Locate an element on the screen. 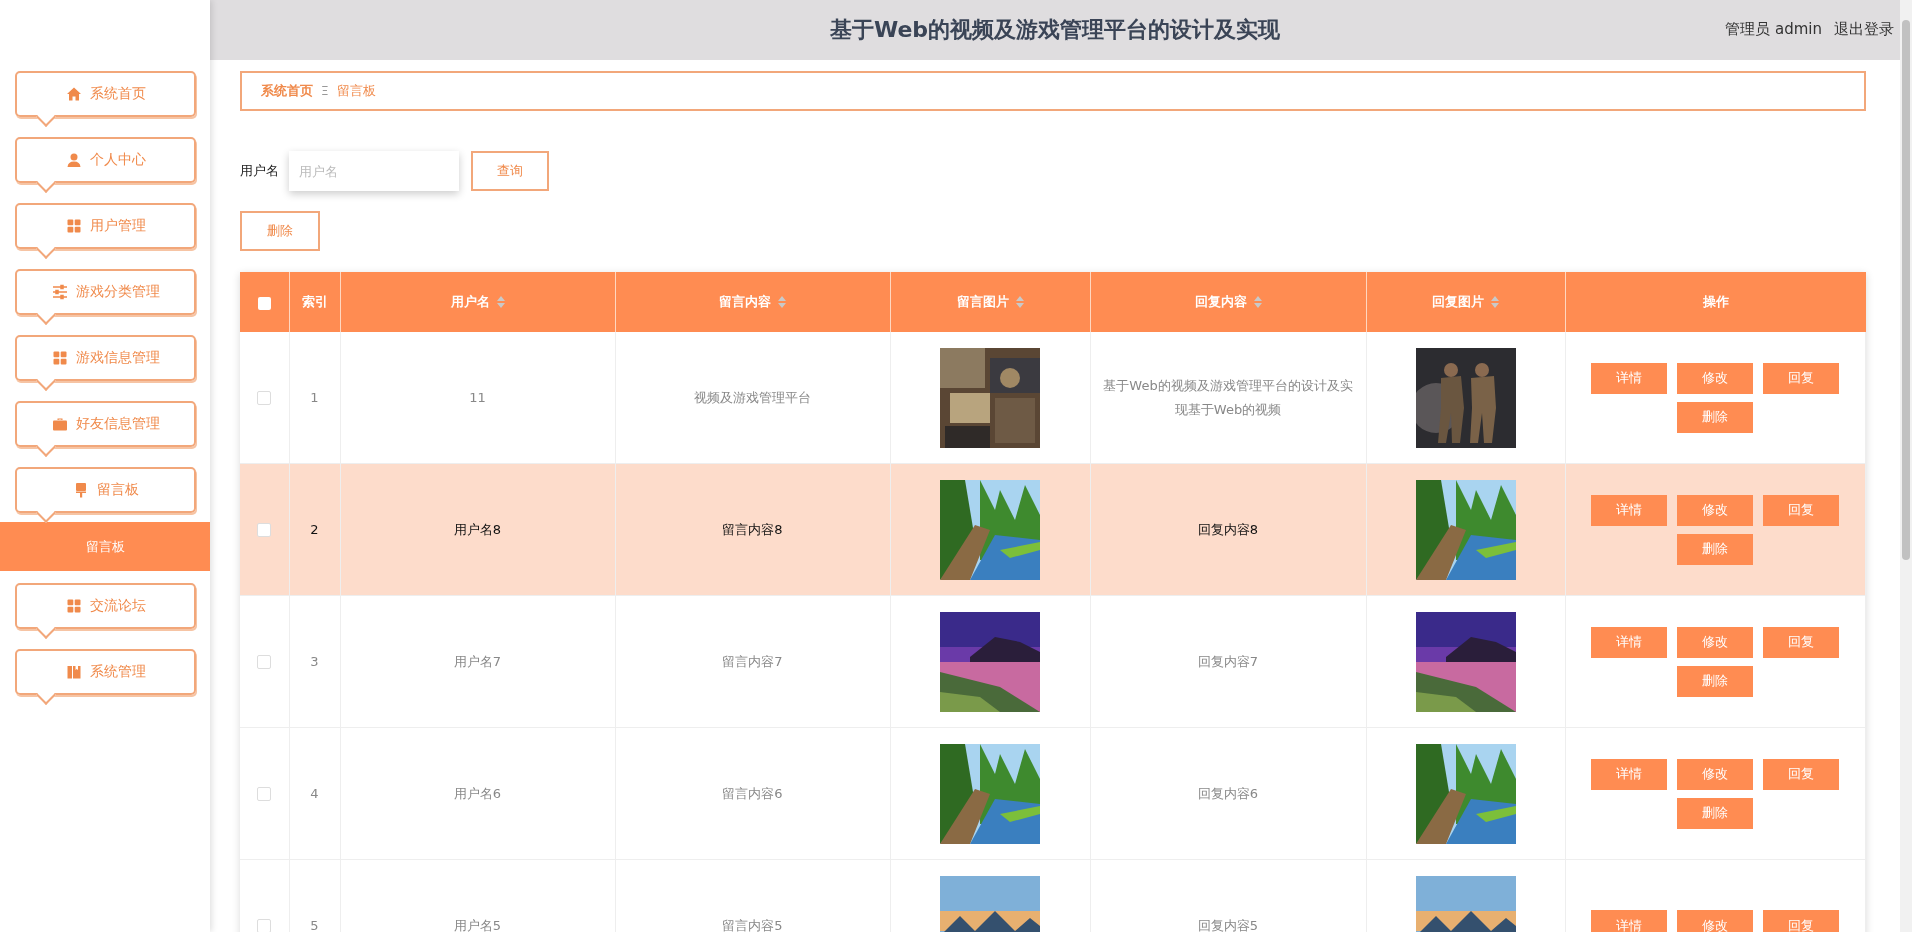 The height and width of the screenshot is (932, 1912). breadcrumb-separator: Ξ is located at coordinates (325, 91).